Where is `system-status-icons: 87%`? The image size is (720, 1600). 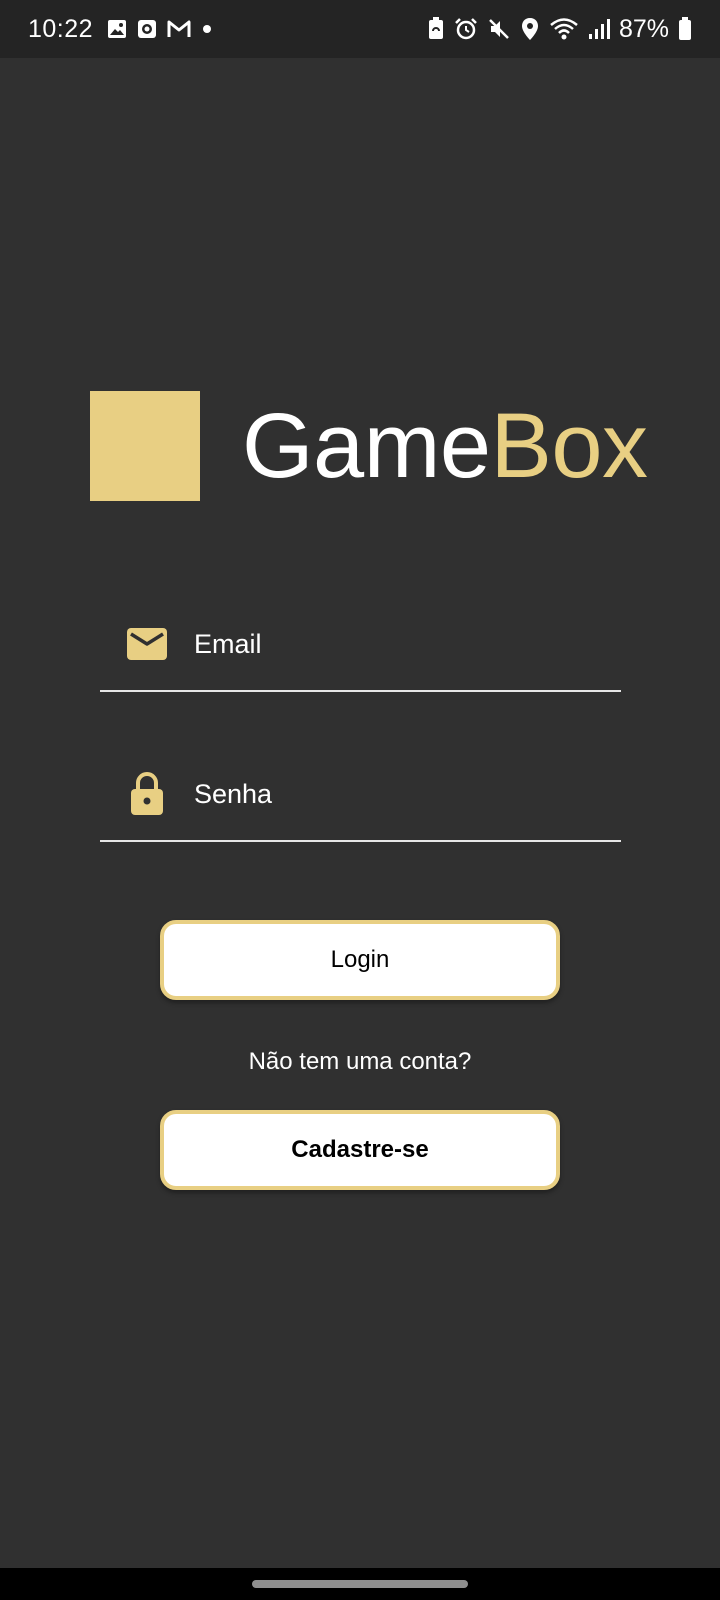
system-status-icons: 87% is located at coordinates (559, 29).